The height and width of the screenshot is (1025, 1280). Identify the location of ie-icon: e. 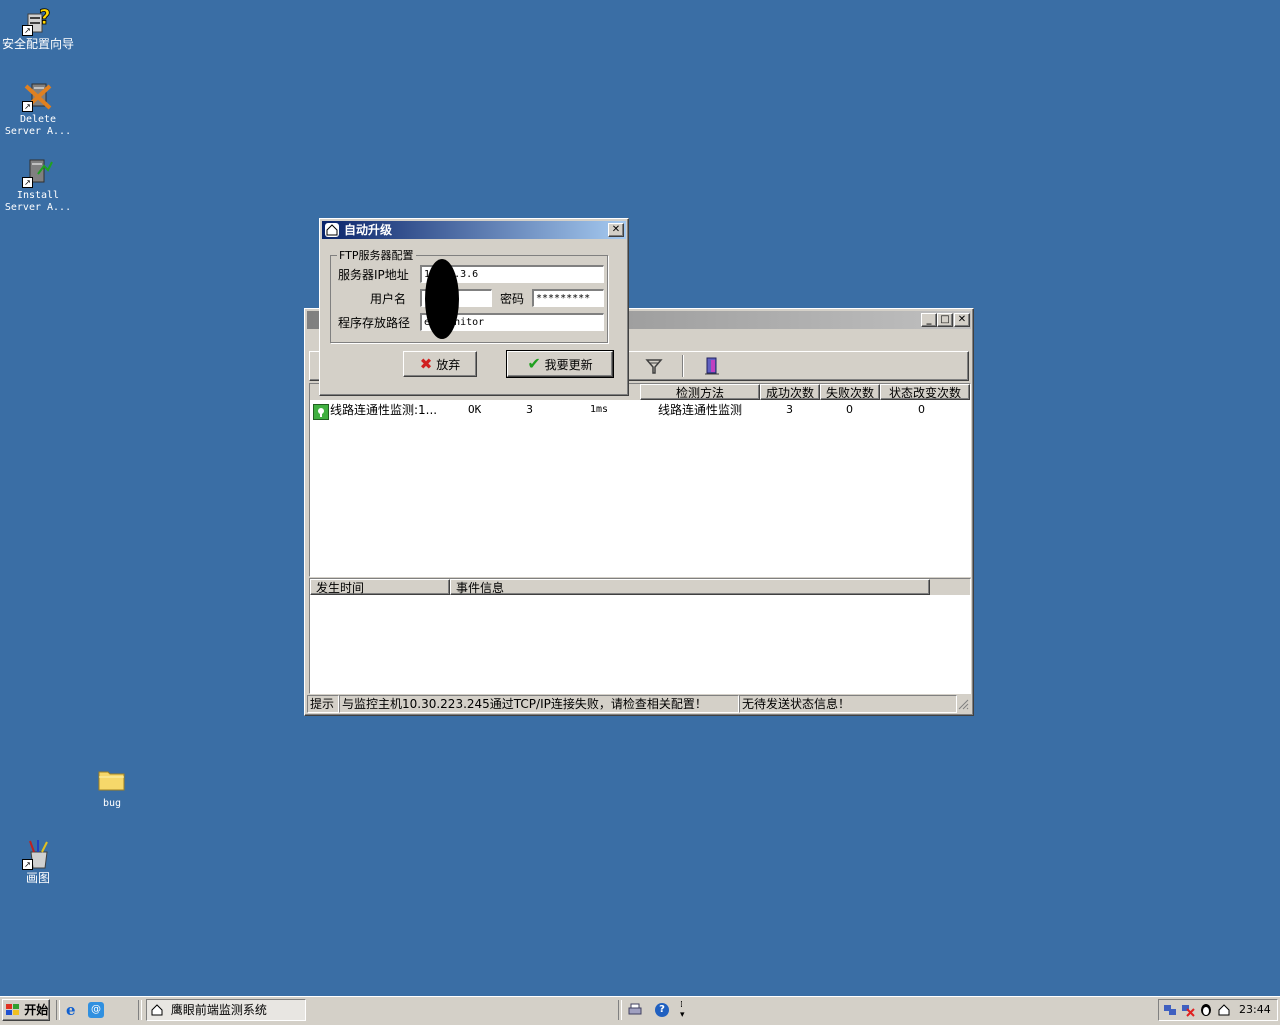
(74, 1010).